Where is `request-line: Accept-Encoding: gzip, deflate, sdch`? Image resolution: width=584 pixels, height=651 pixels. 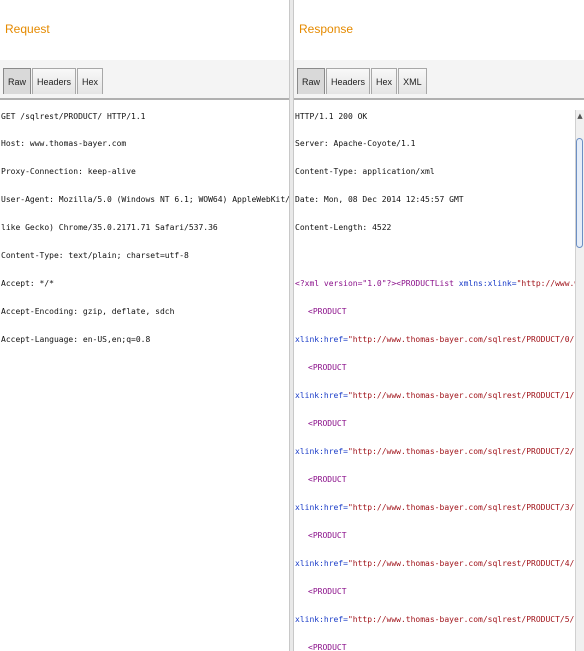 request-line: Accept-Encoding: gzip, deflate, sdch is located at coordinates (88, 311).